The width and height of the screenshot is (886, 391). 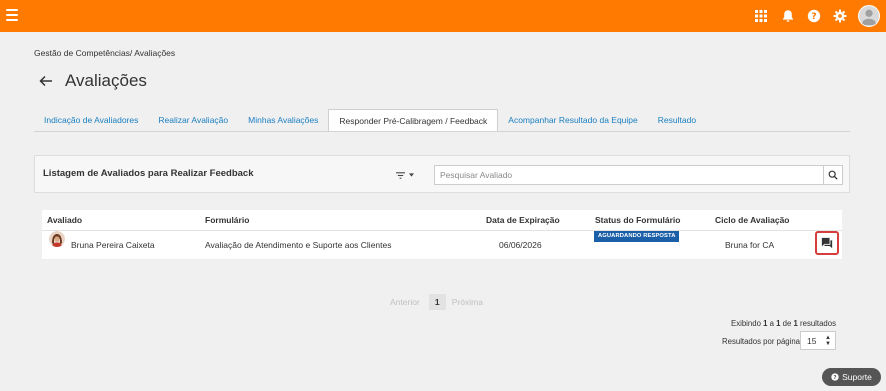 What do you see at coordinates (405, 302) in the screenshot?
I see `pagination-previous: Anterior` at bounding box center [405, 302].